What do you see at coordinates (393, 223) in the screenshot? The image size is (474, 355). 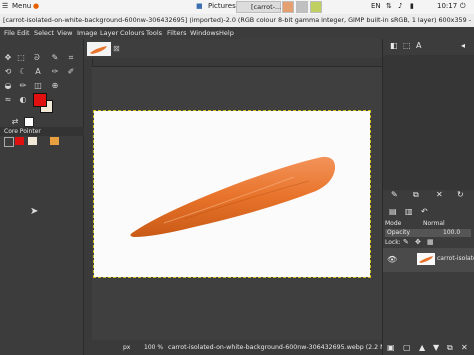 I see `mode-label: Mode` at bounding box center [393, 223].